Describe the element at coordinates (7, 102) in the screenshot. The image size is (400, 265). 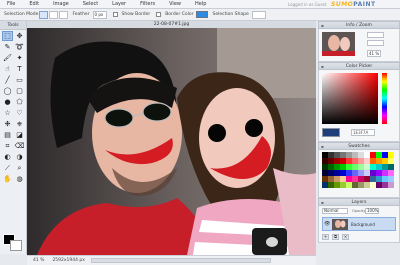
I see `circle-icon: ●` at that location.